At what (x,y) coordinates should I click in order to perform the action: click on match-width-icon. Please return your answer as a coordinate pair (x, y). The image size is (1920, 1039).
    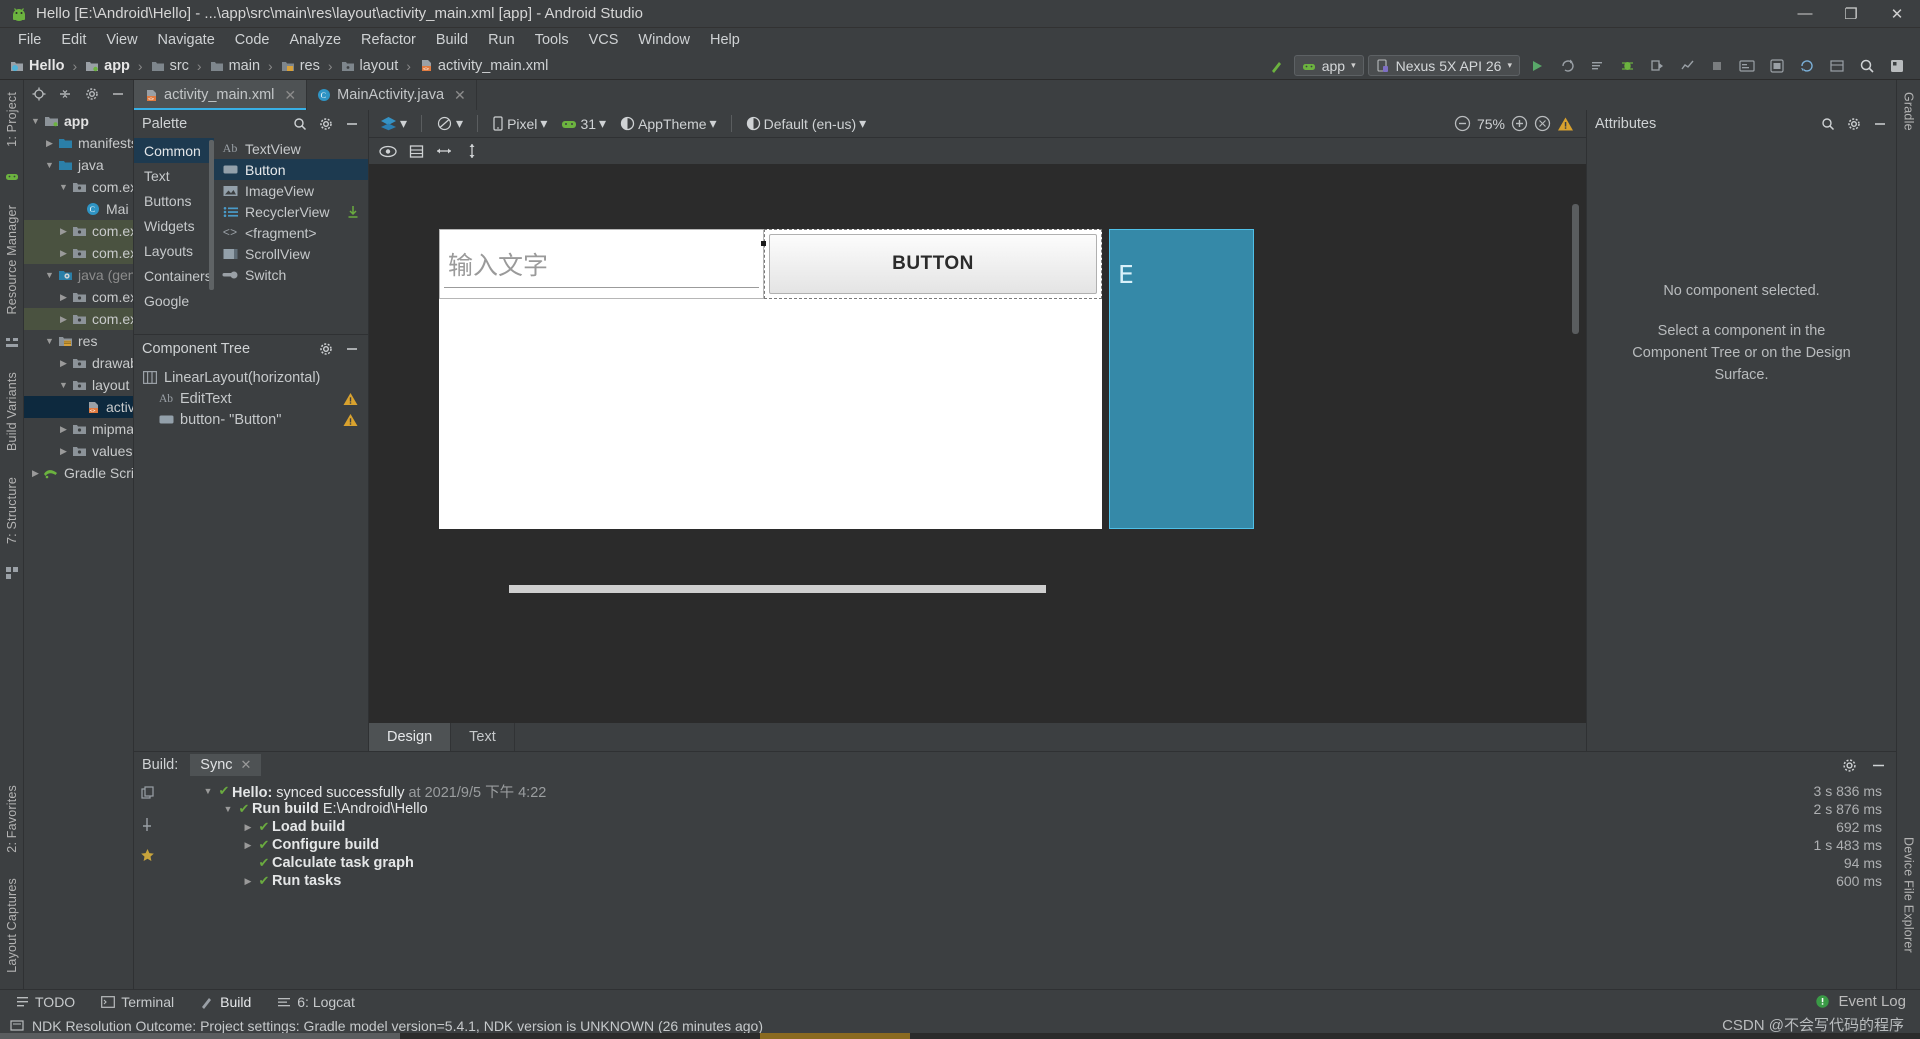
    Looking at the image, I should click on (444, 151).